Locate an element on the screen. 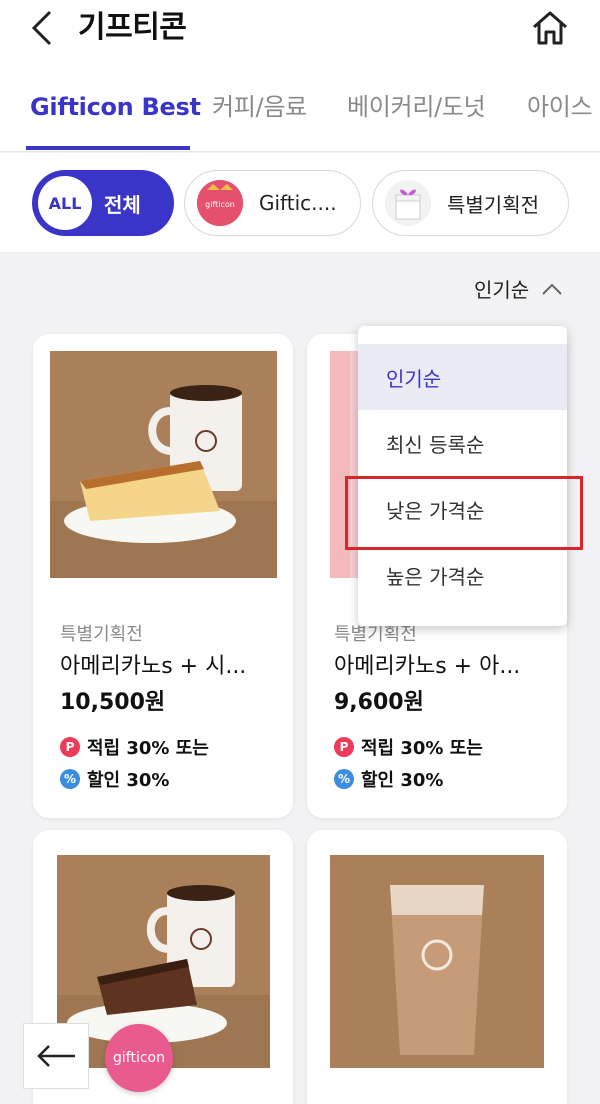 This screenshot has height=1104, width=600. product-price: 9,600원 is located at coordinates (379, 702).